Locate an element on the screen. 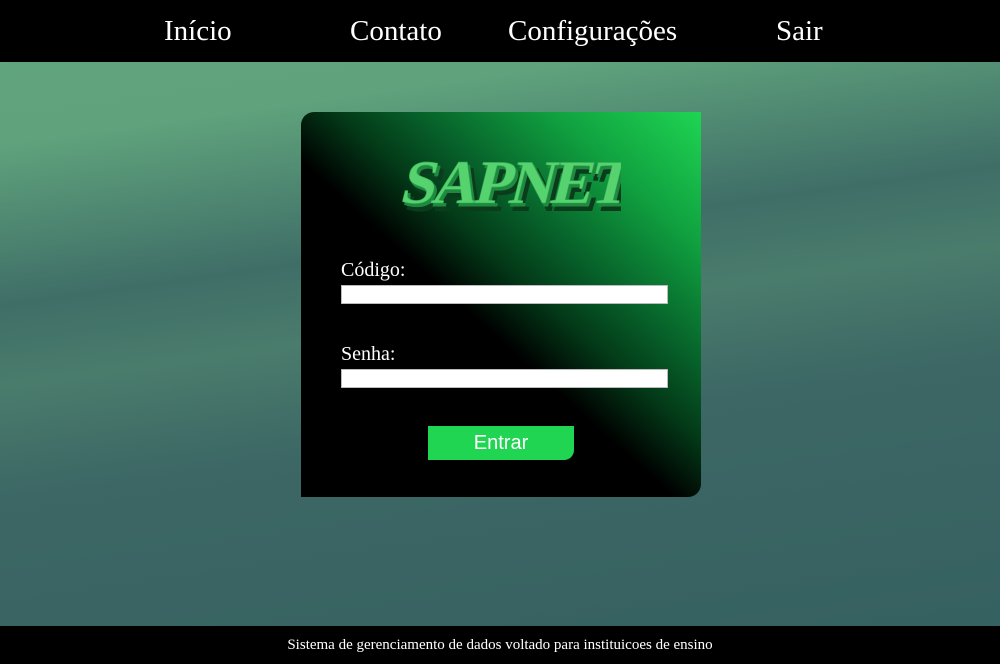 The image size is (1000, 664). nav-link-inicio: Início is located at coordinates (198, 31).